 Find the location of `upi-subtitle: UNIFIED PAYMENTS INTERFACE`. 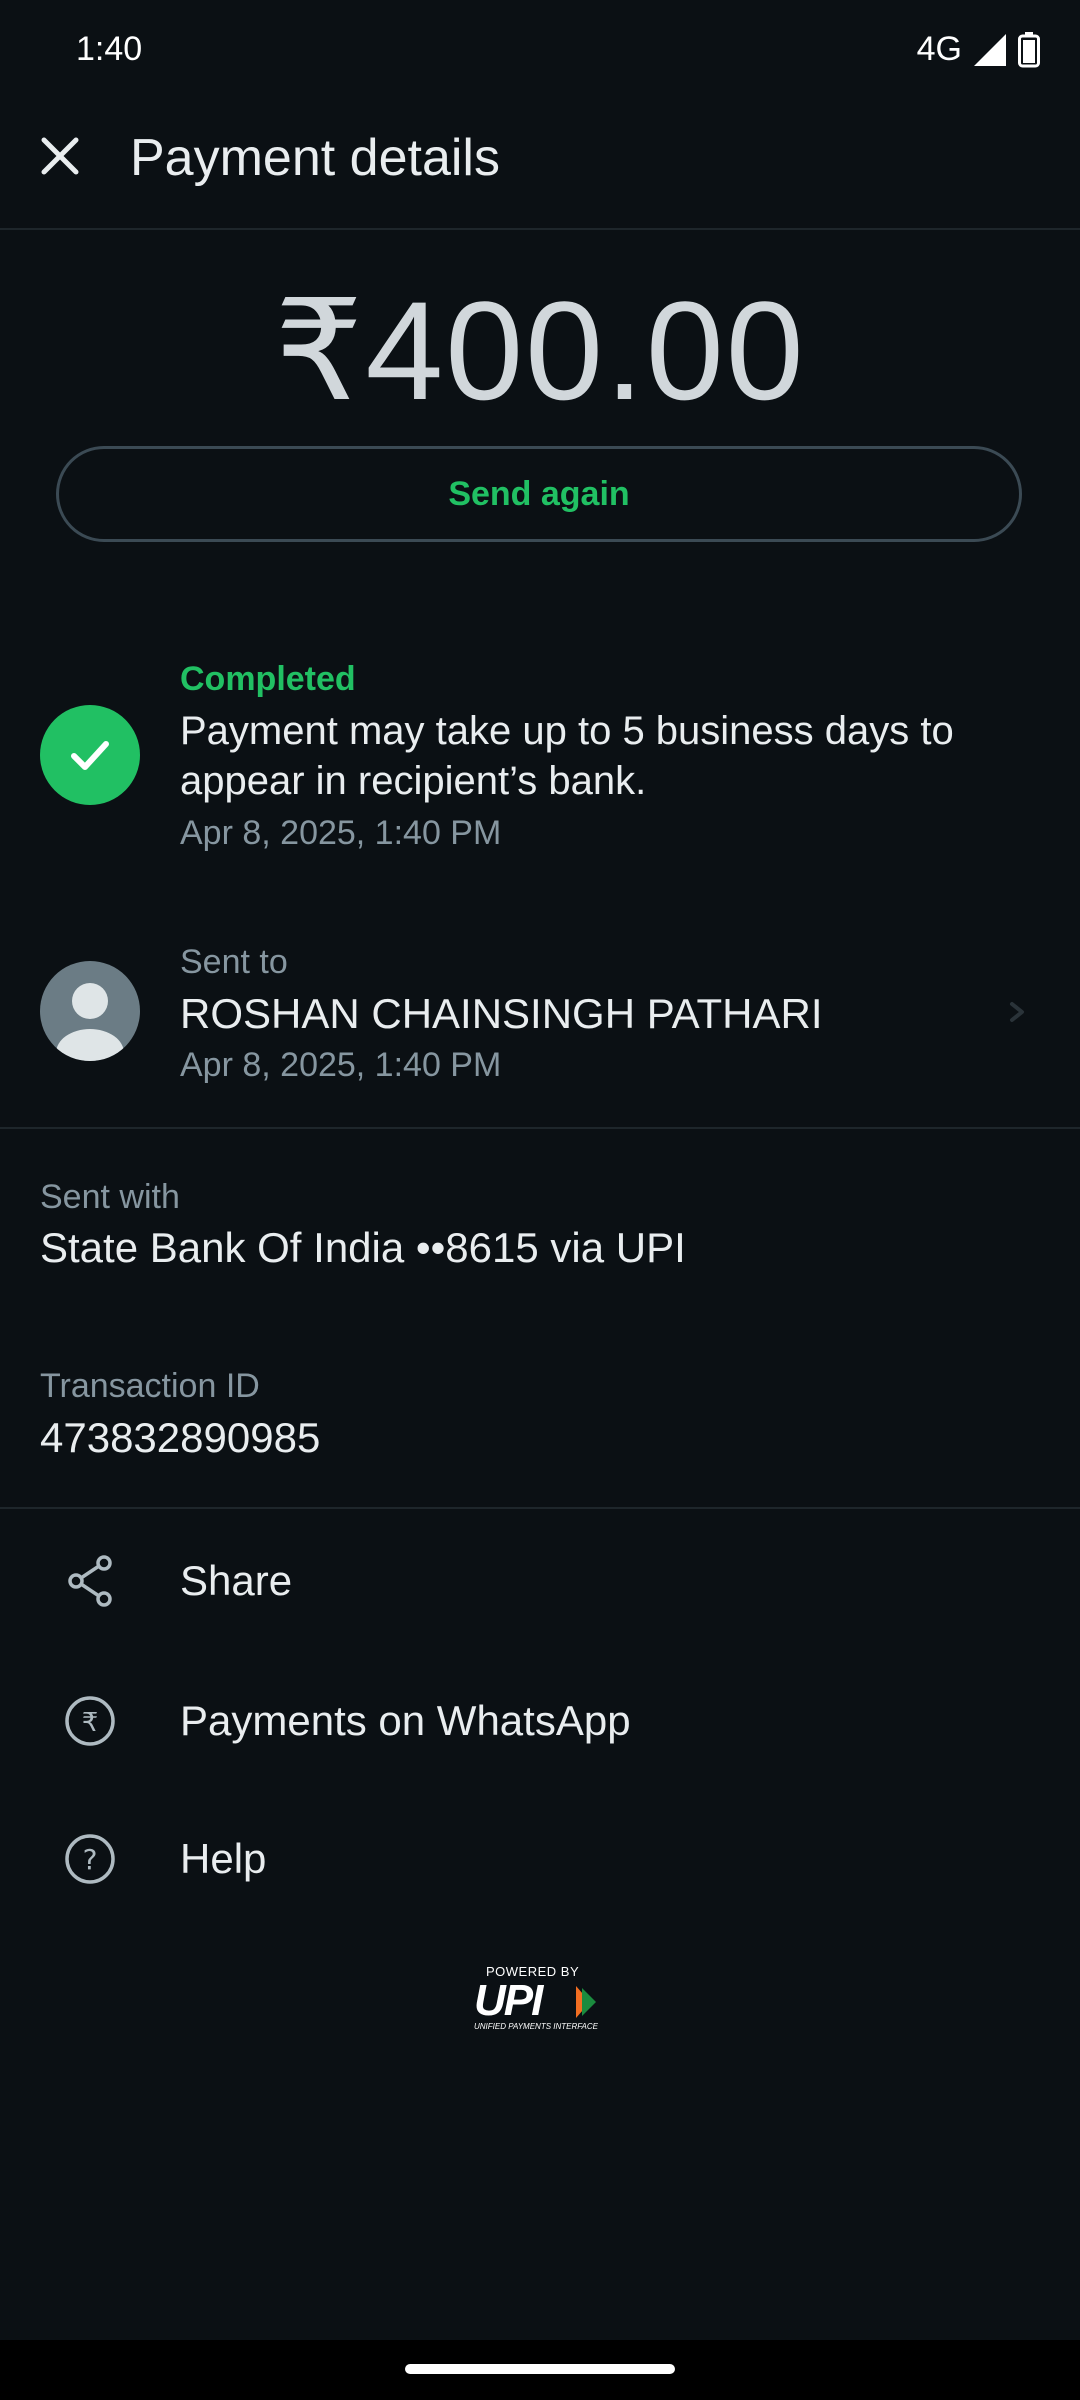

upi-subtitle: UNIFIED PAYMENTS INTERFACE is located at coordinates (536, 2026).